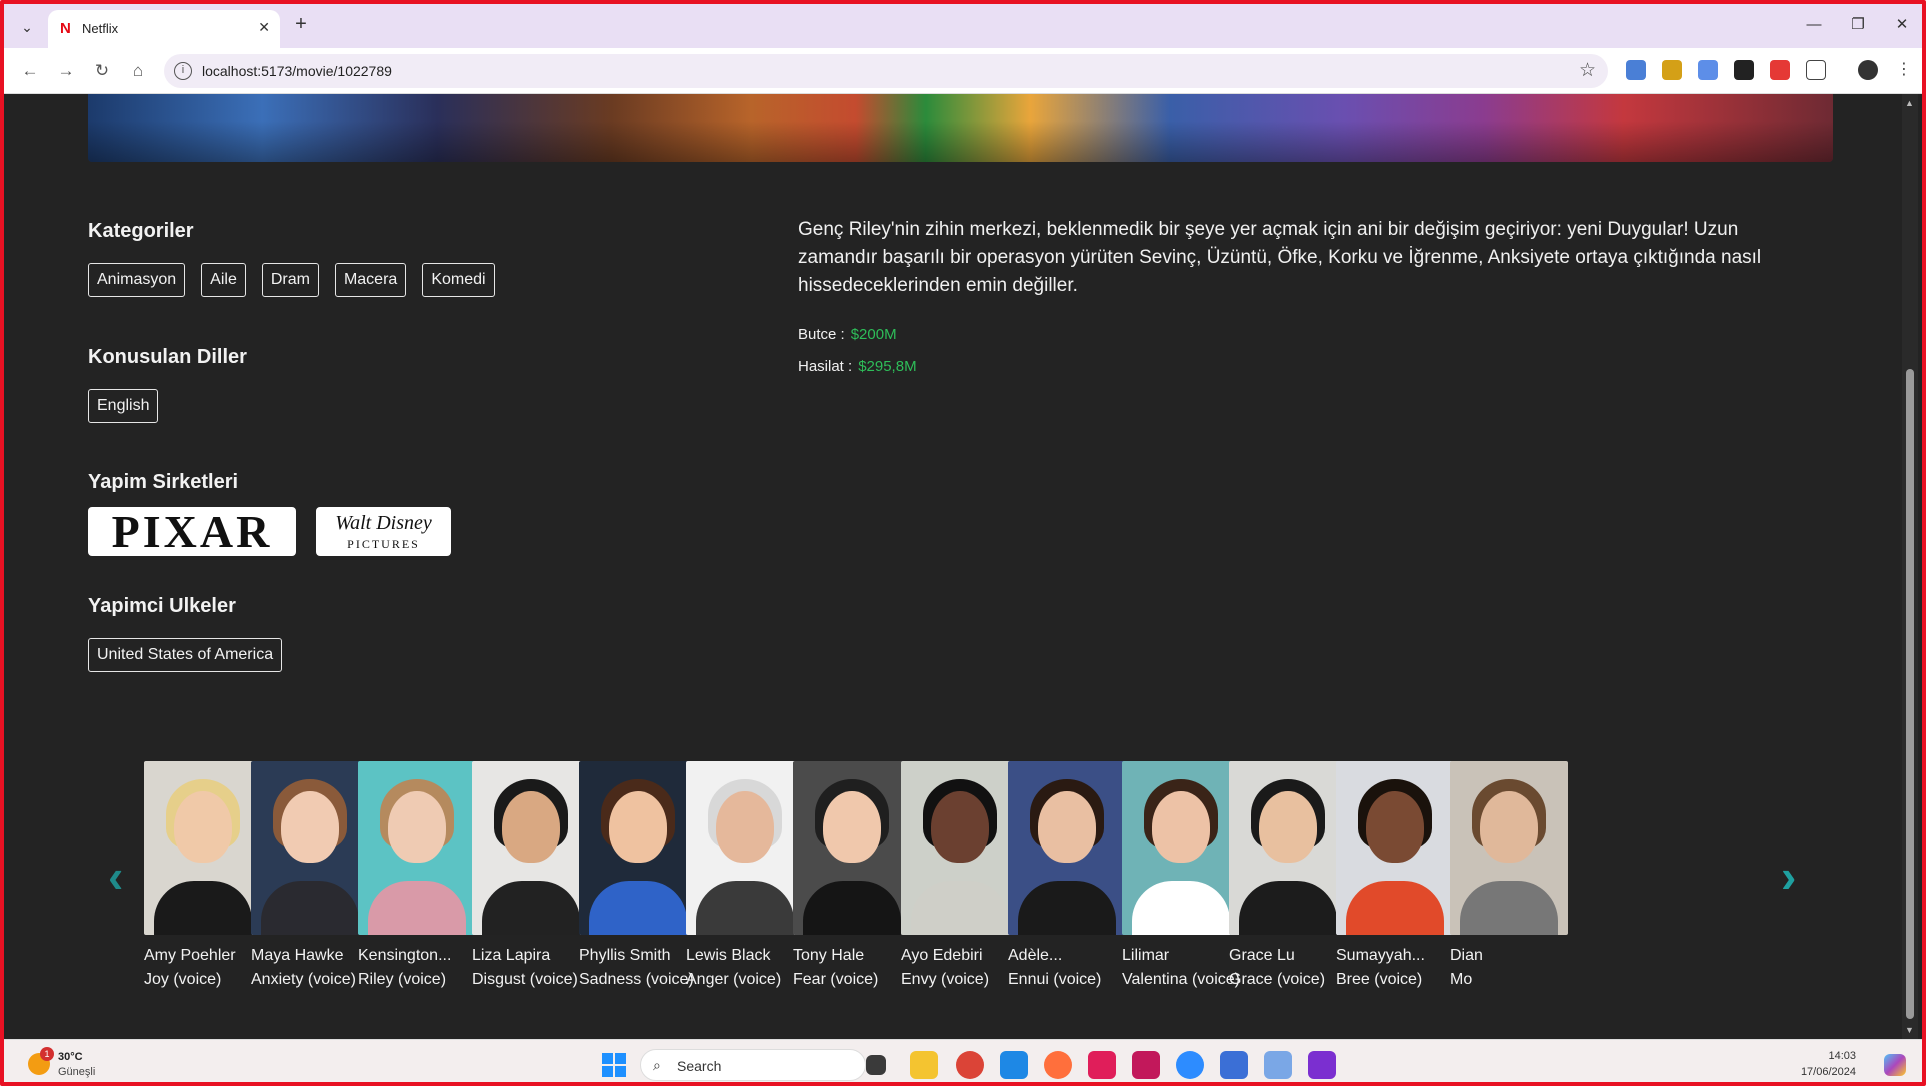 The image size is (1926, 1086). What do you see at coordinates (1814, 25) in the screenshot?
I see `minimize-icon: —` at bounding box center [1814, 25].